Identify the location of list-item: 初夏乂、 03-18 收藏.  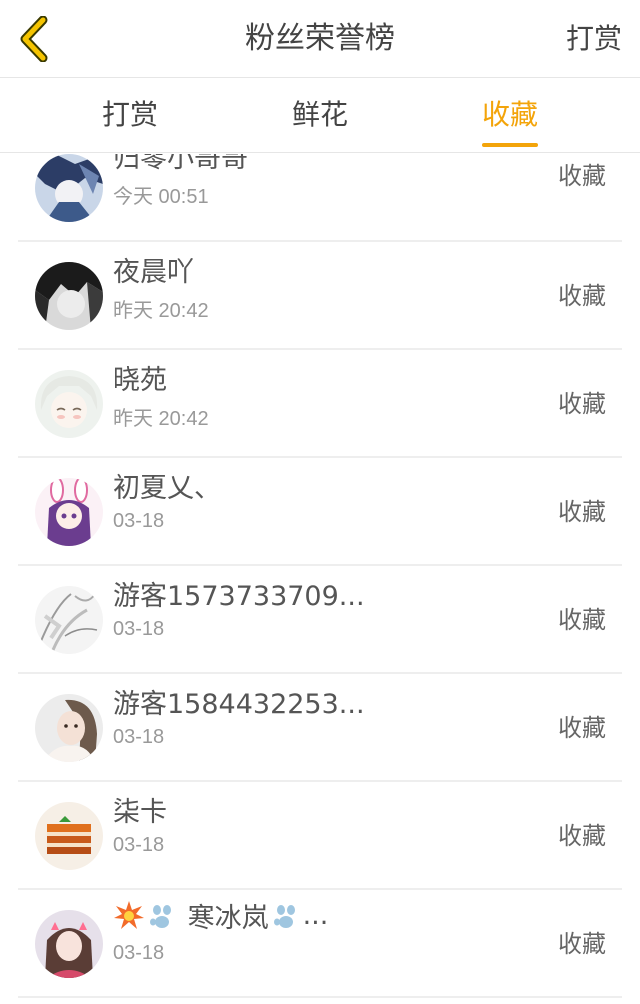
(320, 512).